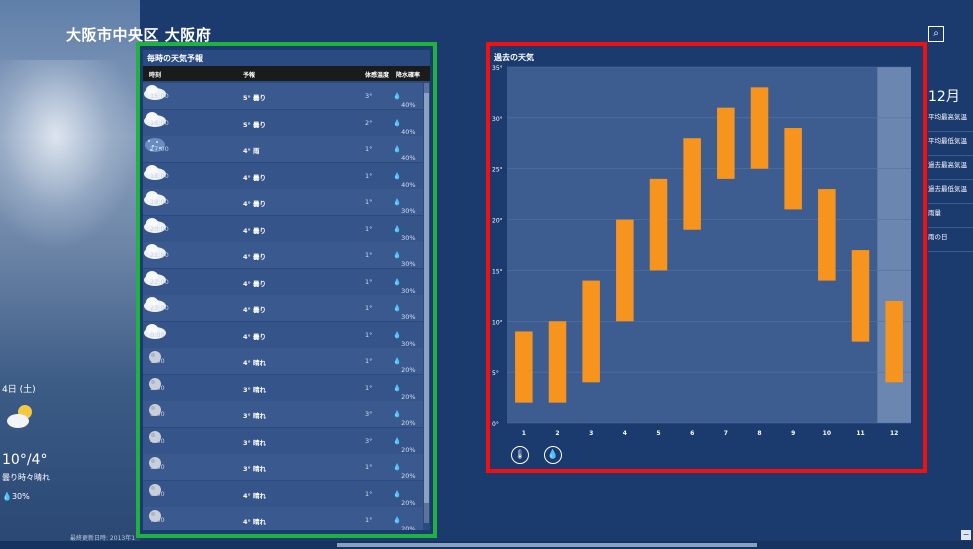 The image size is (973, 549). I want to click on hourly-row: 6:00 4° 晴れ 1° 💧 20%, so click(283, 493).